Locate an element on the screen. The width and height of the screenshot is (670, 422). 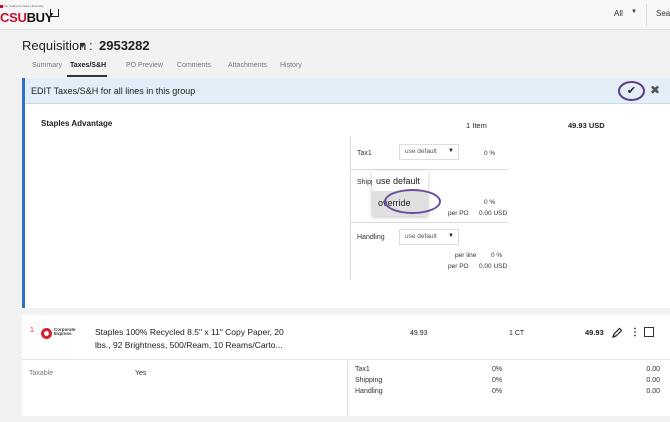
summary-handling-value: 0.00 is located at coordinates (653, 391).